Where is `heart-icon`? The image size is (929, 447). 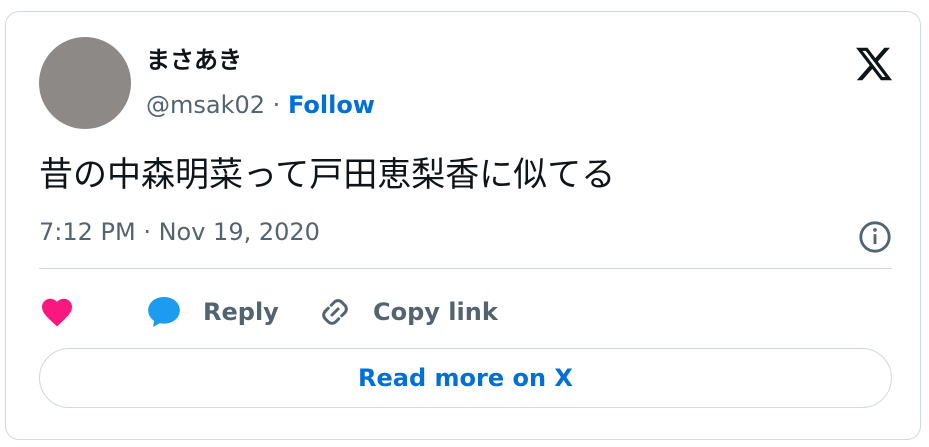
heart-icon is located at coordinates (57, 312).